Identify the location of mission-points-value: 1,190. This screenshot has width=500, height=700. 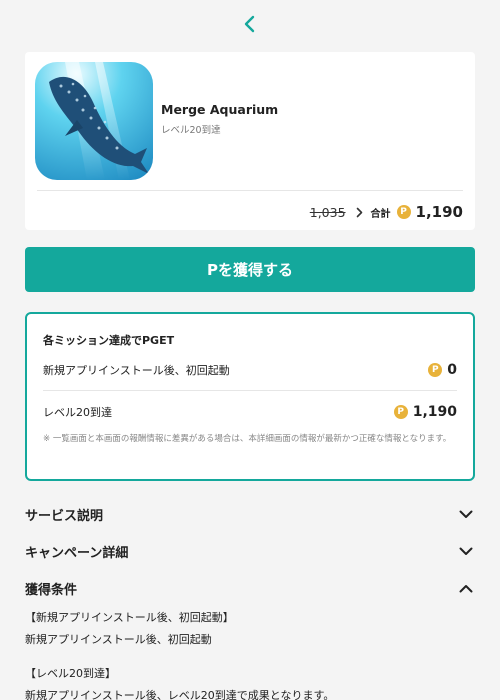
(434, 412).